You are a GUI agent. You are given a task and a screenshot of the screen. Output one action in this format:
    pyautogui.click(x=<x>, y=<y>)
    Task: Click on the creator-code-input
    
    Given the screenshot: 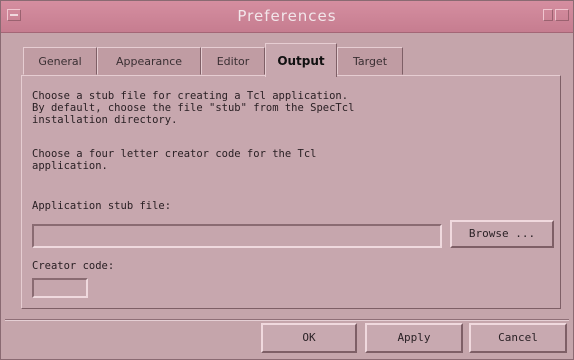 What is the action you would take?
    pyautogui.click(x=60, y=288)
    